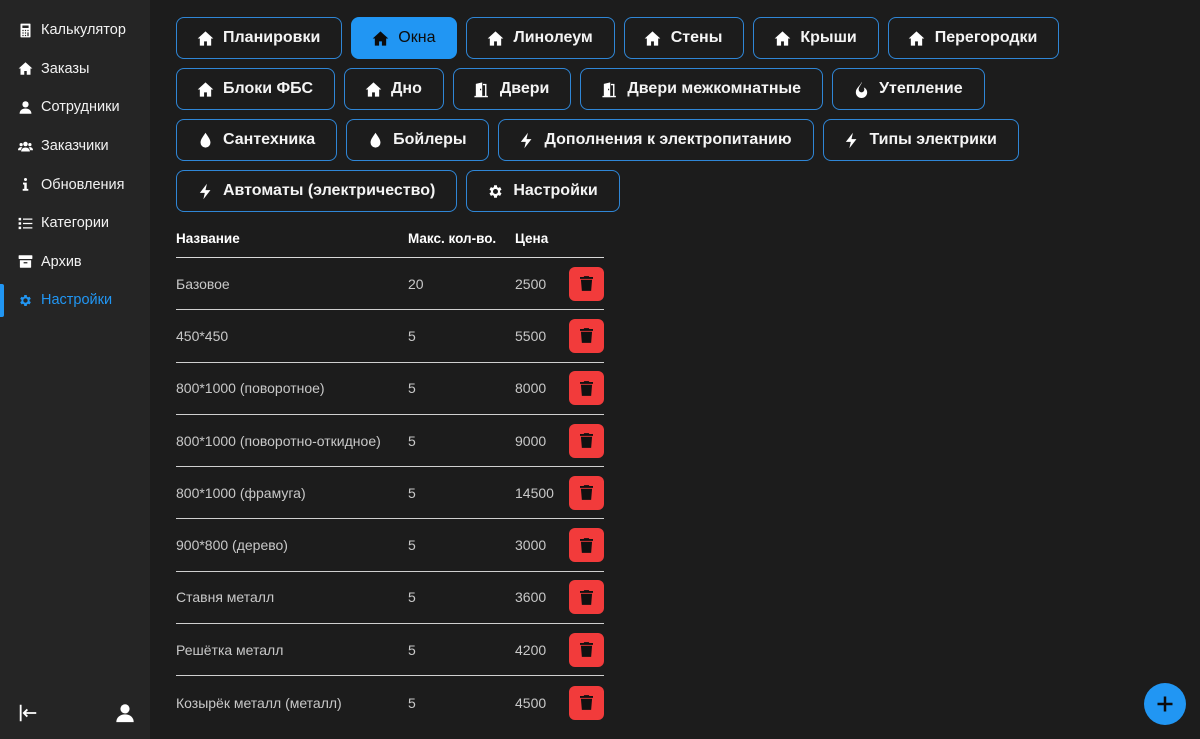 This screenshot has height=739, width=1200. I want to click on tab-category-11: Сантехника, so click(257, 140).